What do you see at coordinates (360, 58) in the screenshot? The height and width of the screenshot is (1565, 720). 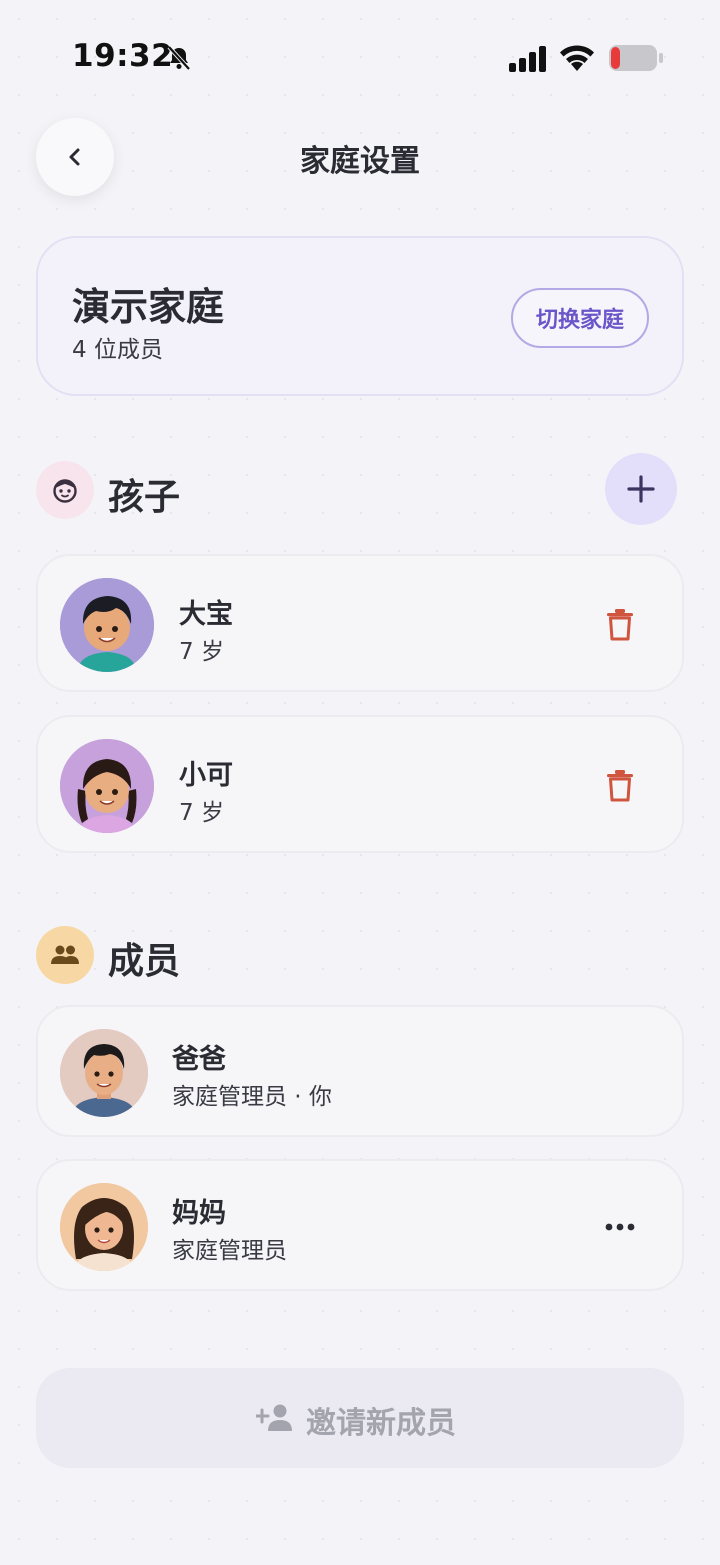 I see `status-bar: 19:32` at bounding box center [360, 58].